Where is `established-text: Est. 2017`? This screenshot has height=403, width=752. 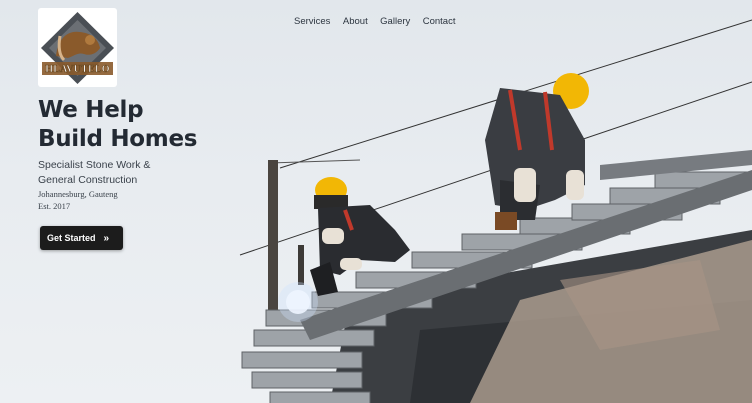 established-text: Est. 2017 is located at coordinates (54, 206).